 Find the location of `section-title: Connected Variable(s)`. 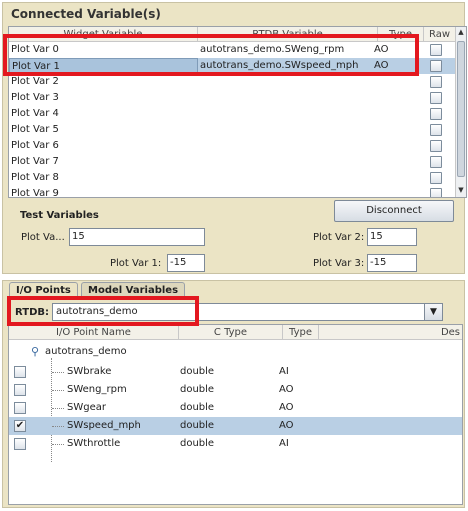

section-title: Connected Variable(s) is located at coordinates (86, 14).